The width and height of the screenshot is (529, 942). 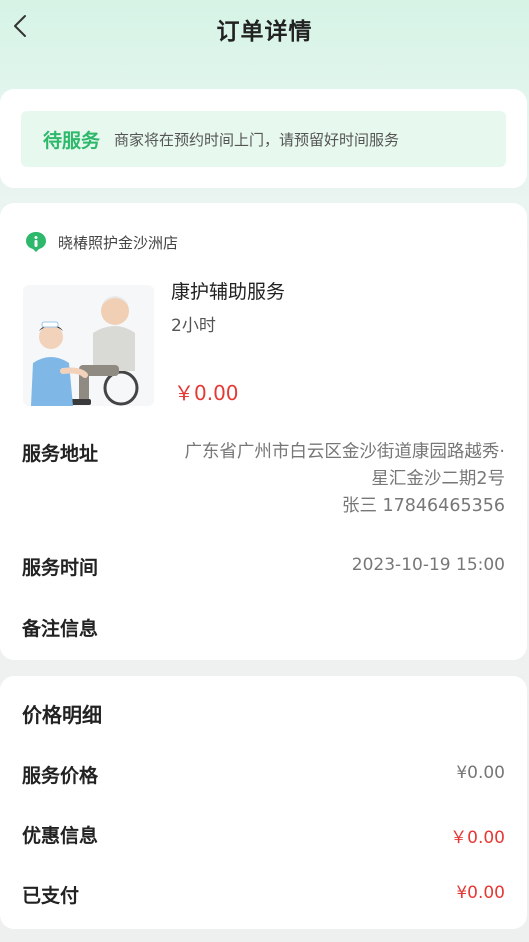 I want to click on shop-name: 晓椿照护金沙洲店, so click(x=118, y=242).